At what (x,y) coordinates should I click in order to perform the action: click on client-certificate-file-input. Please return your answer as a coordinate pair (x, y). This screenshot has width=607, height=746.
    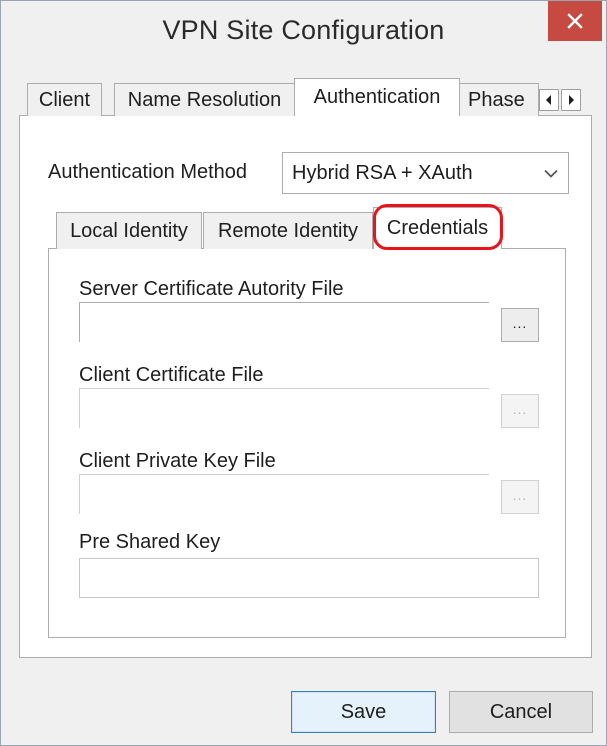
    Looking at the image, I should click on (284, 408).